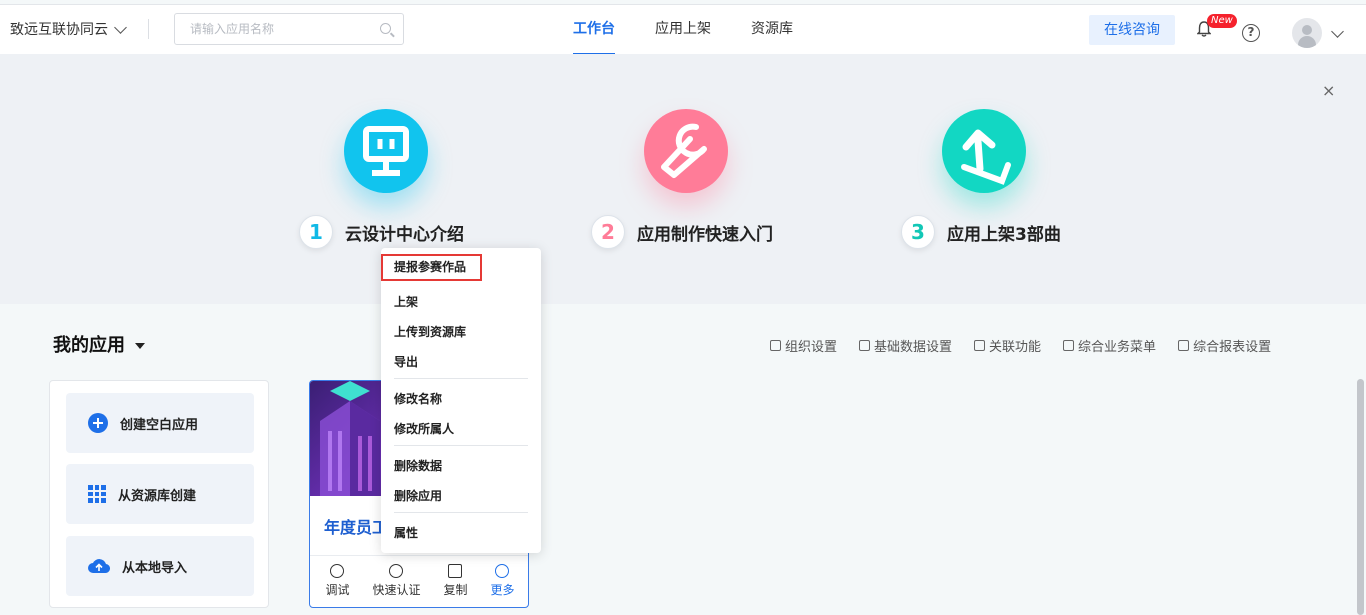 The height and width of the screenshot is (615, 1366). I want to click on settings-links: 组织设置 基础数据设置 关联功能 综合业务菜单 综合报表设置, so click(1020, 345).